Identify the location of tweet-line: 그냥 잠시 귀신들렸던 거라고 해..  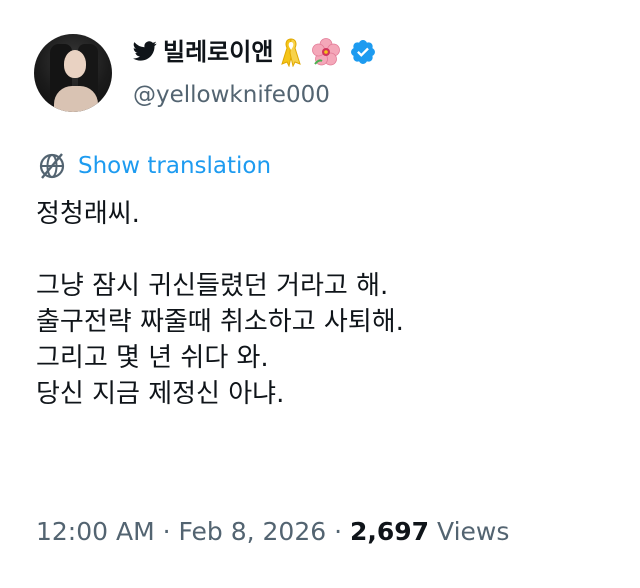
(212, 286).